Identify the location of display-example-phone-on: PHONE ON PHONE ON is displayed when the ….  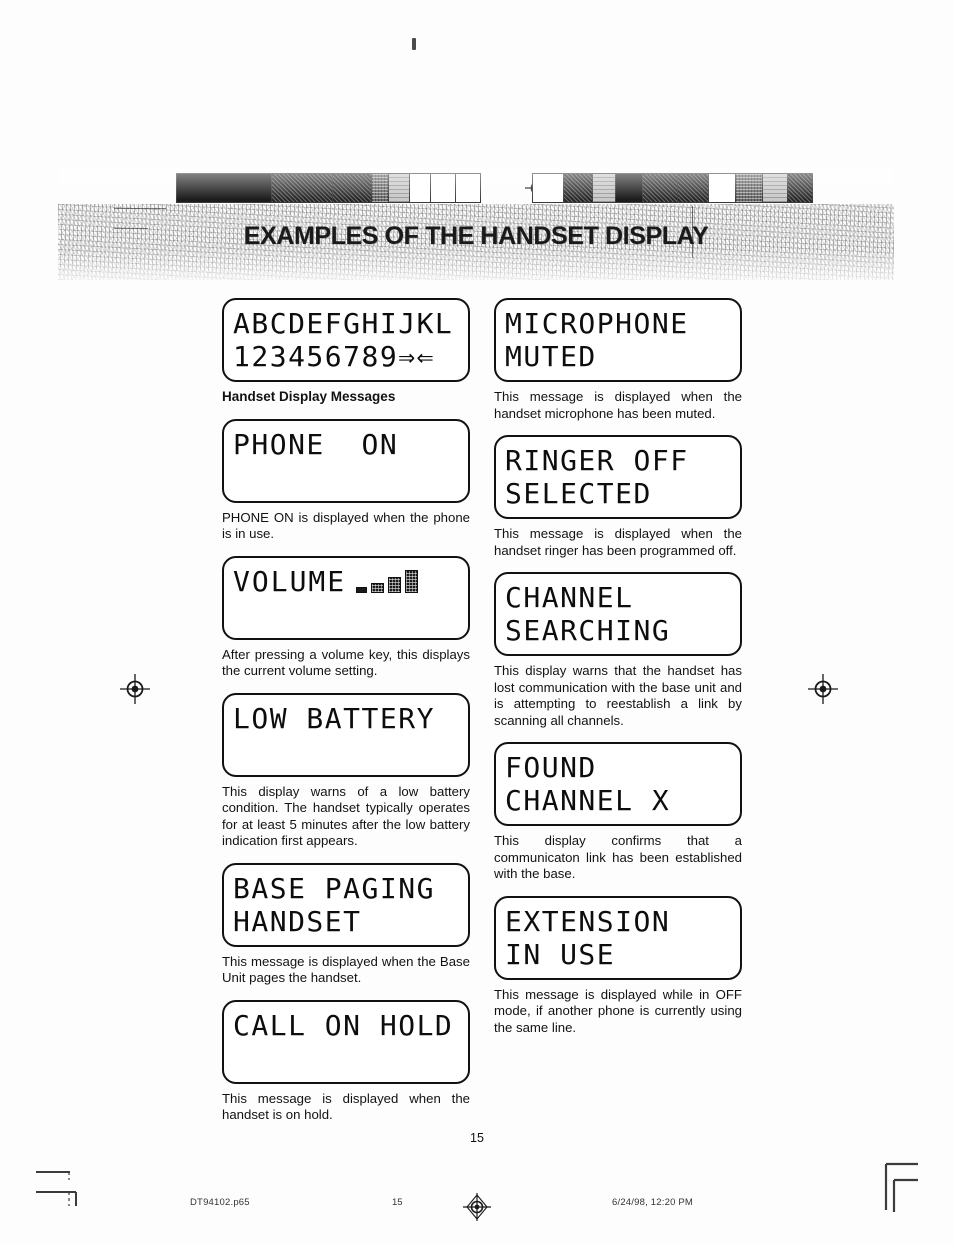
(346, 480).